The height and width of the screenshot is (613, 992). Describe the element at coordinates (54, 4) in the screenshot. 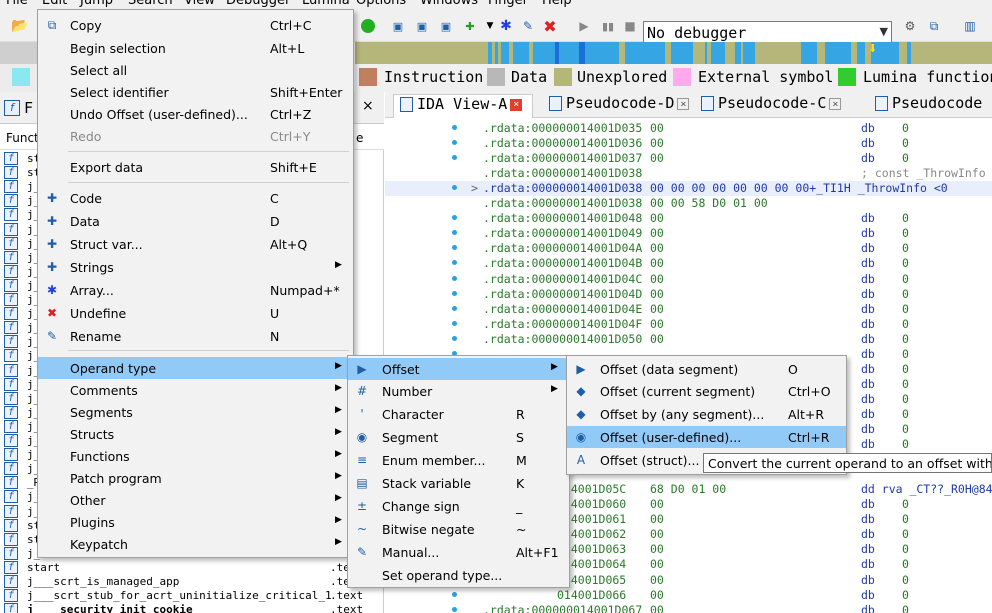

I see `menubar-item: Edit` at that location.